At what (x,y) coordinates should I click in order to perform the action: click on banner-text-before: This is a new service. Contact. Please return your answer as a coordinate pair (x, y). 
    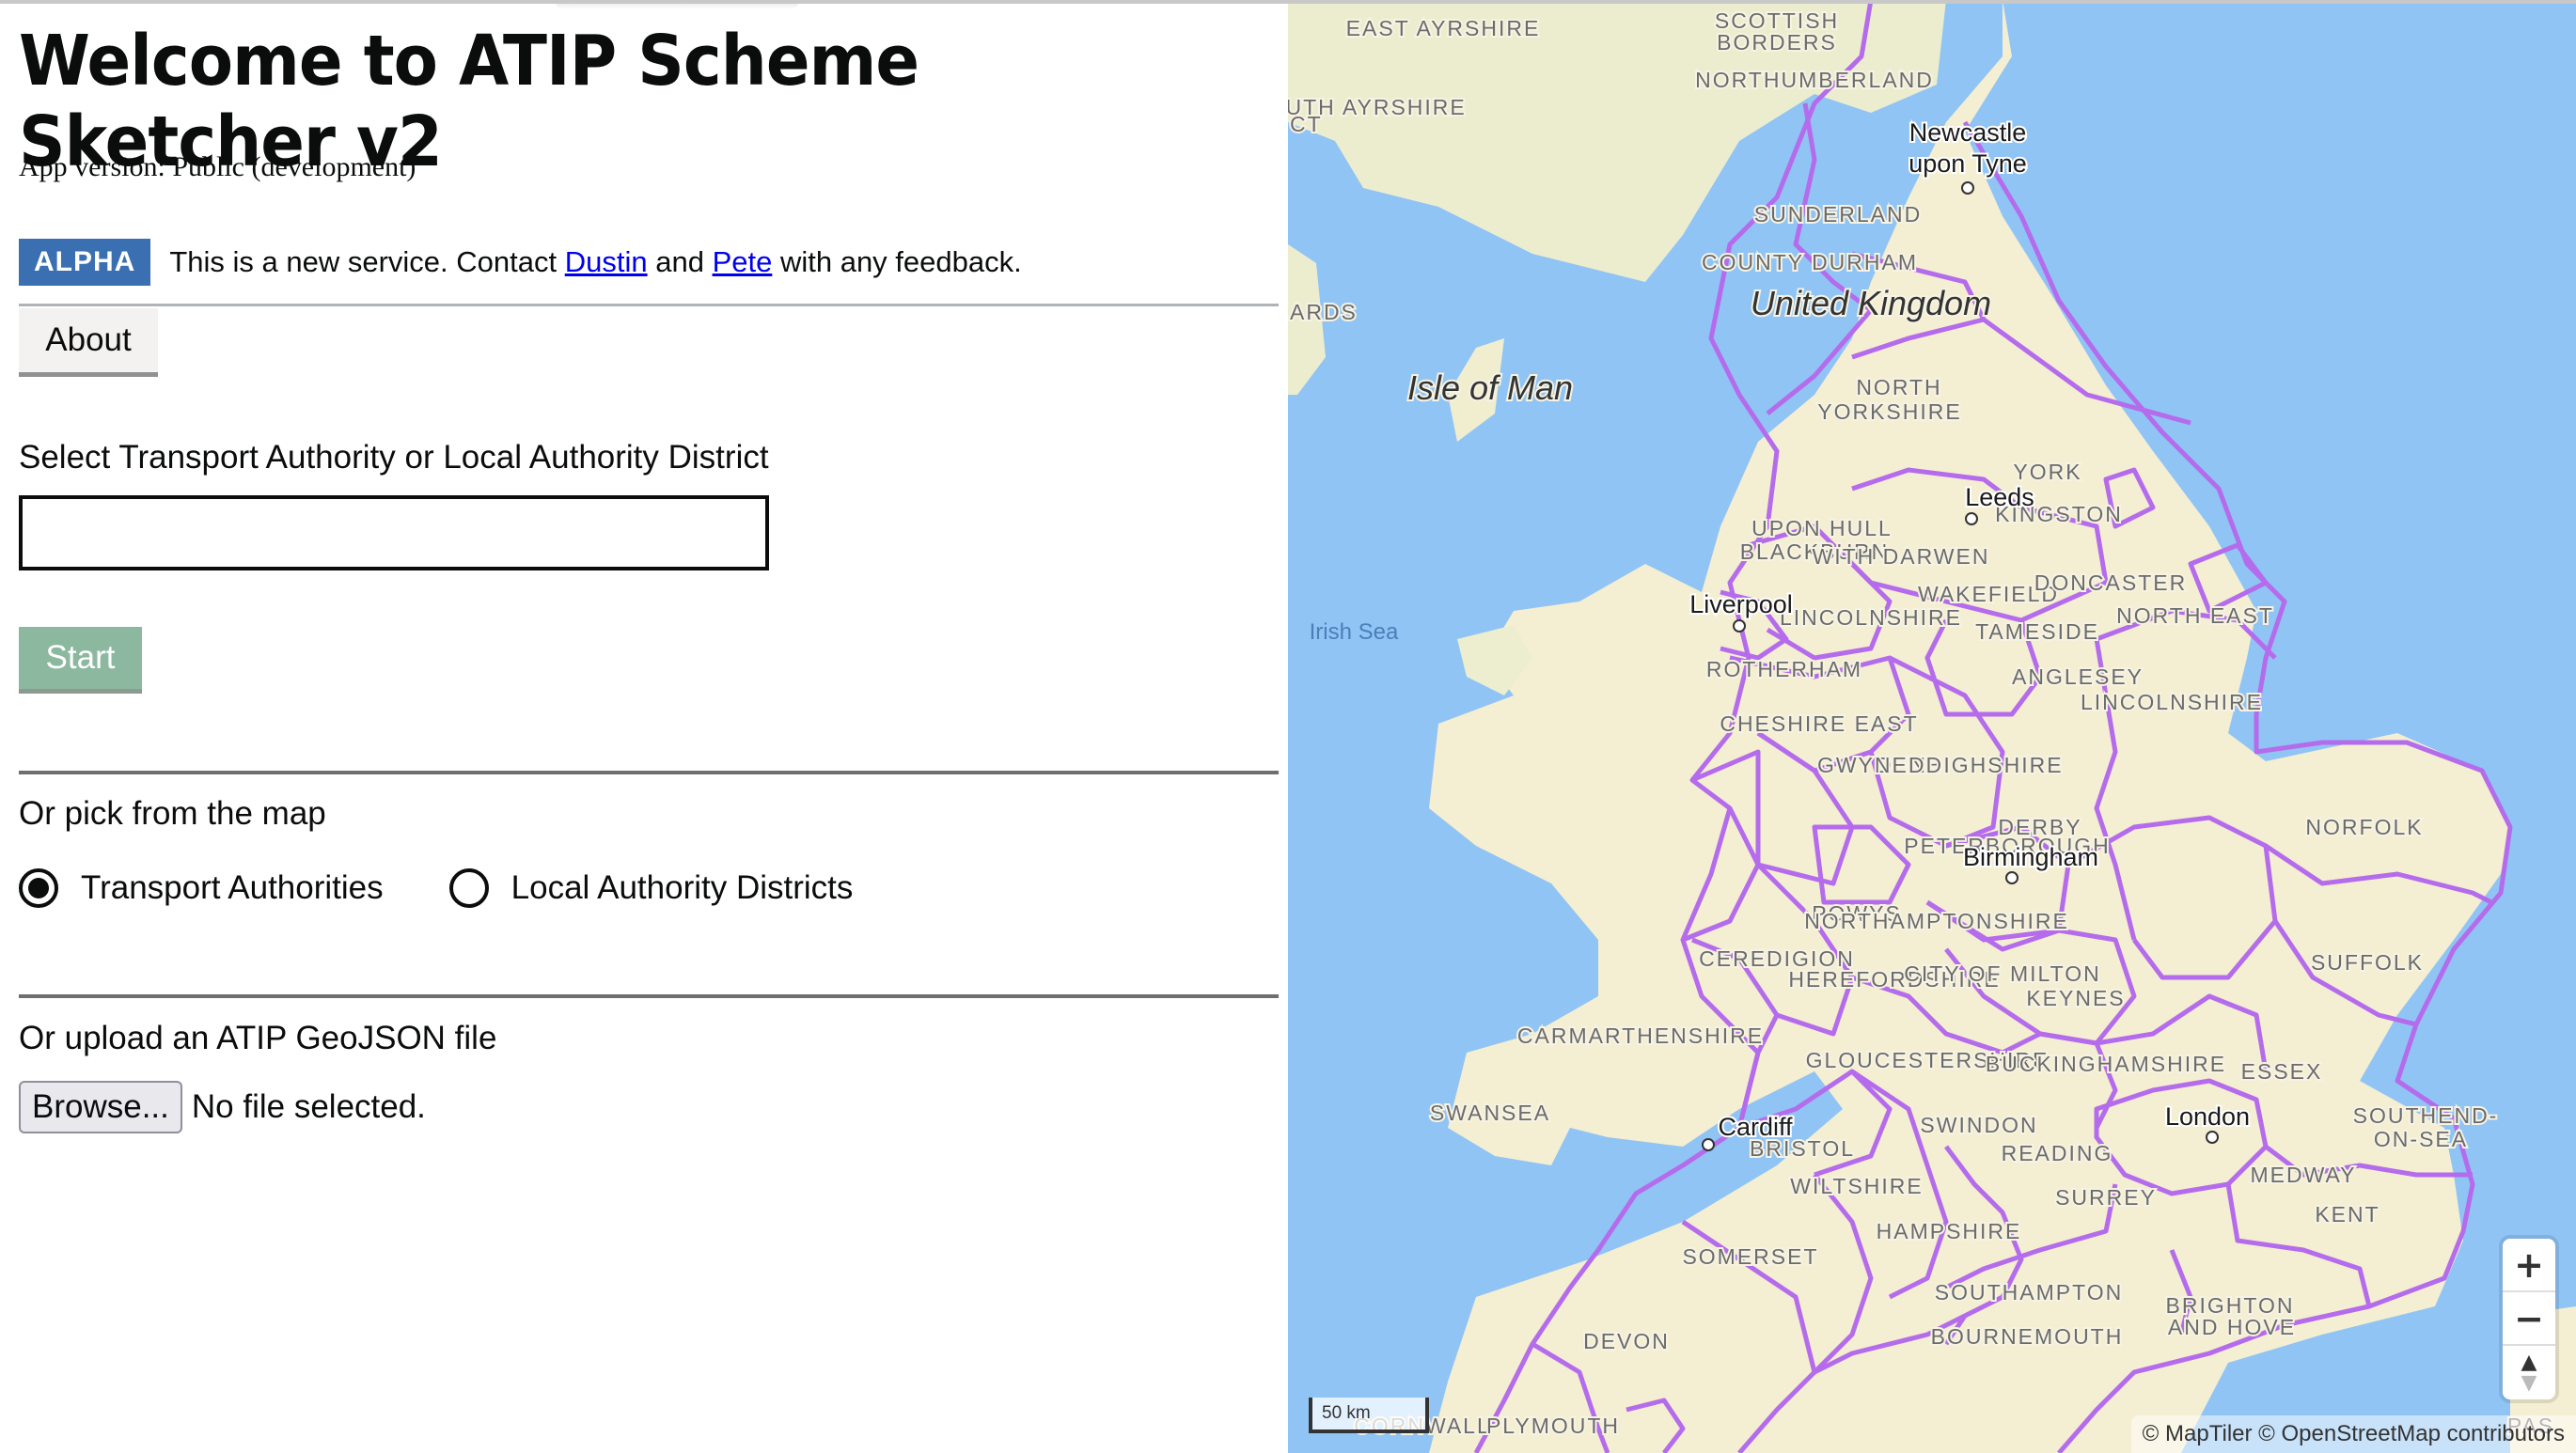
    Looking at the image, I should click on (367, 261).